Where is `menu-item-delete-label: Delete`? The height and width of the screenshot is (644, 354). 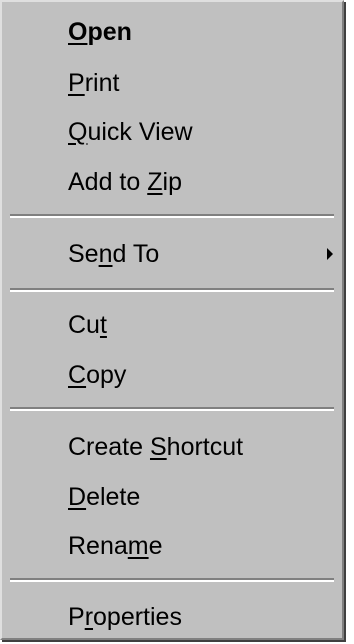
menu-item-delete-label: Delete is located at coordinates (104, 497).